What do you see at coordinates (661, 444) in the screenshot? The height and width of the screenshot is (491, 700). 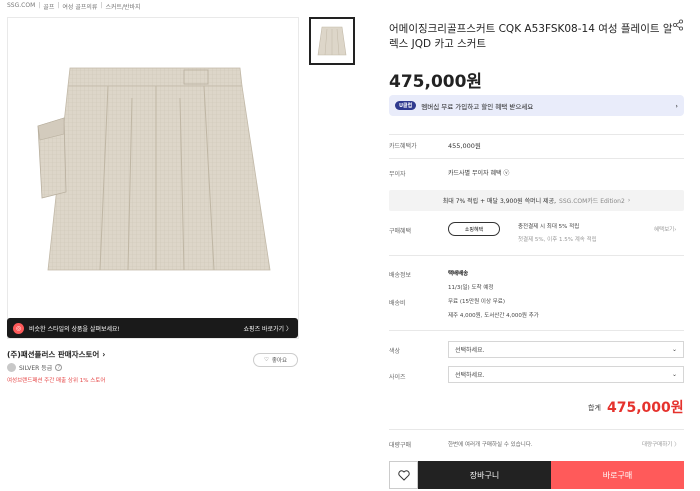 I see `bulk-purchase-link: 대량구매하기 〉` at bounding box center [661, 444].